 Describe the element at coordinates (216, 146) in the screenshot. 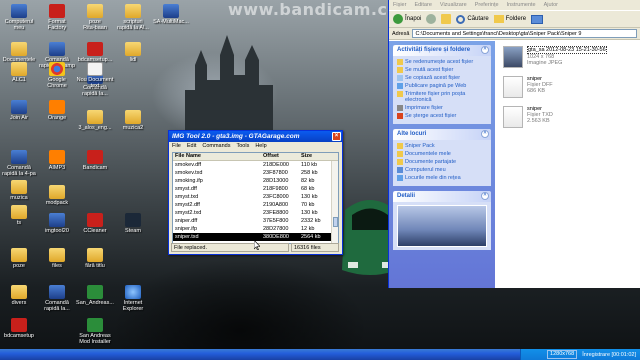

I see `menu-commands: Commands` at that location.